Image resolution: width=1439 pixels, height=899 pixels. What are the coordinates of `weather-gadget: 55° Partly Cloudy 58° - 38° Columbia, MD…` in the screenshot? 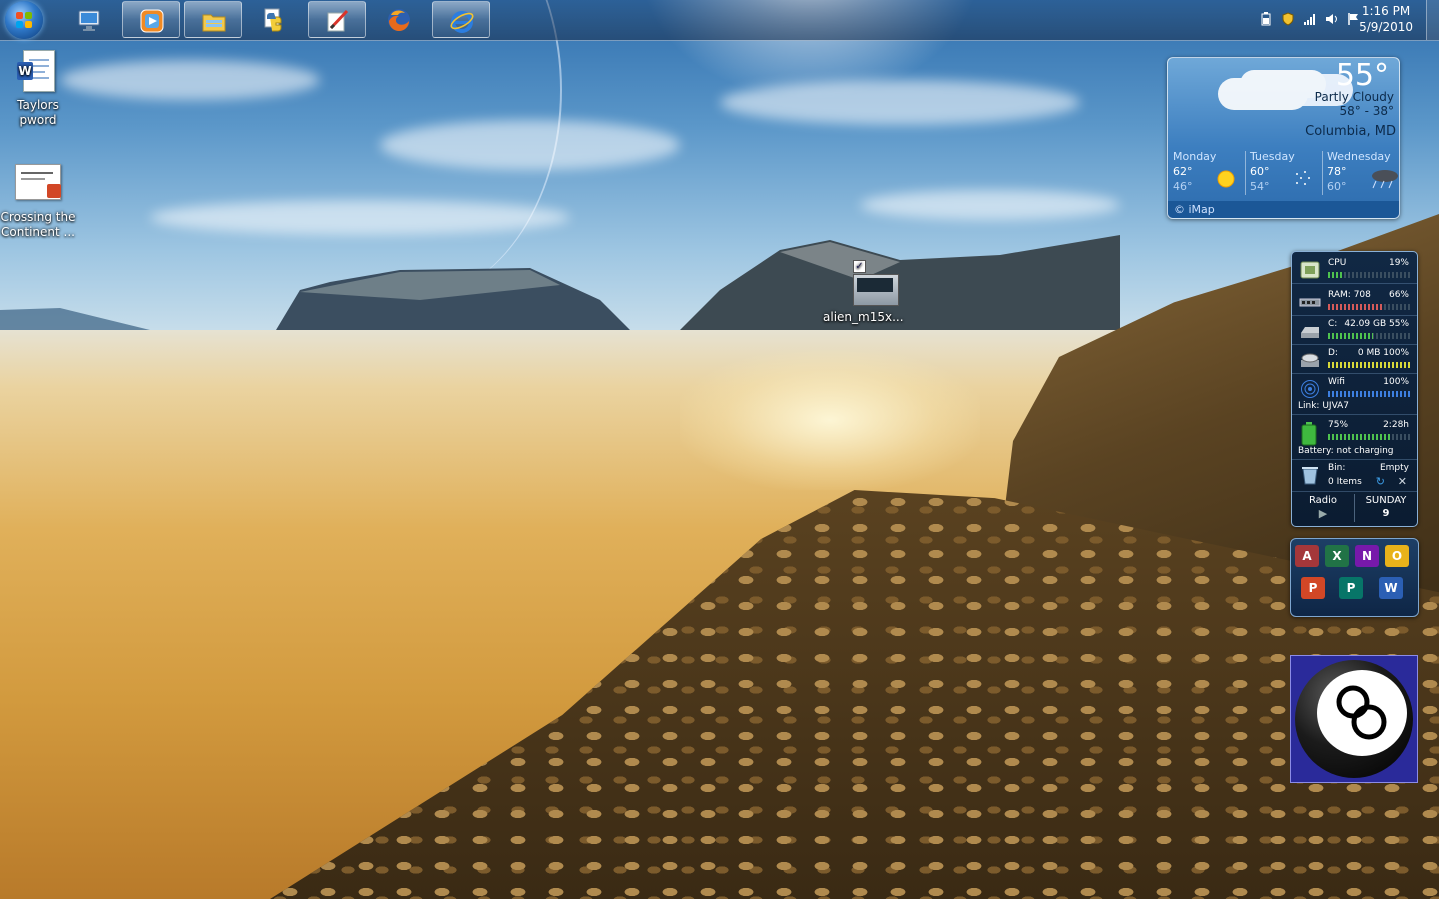 It's located at (1283, 138).